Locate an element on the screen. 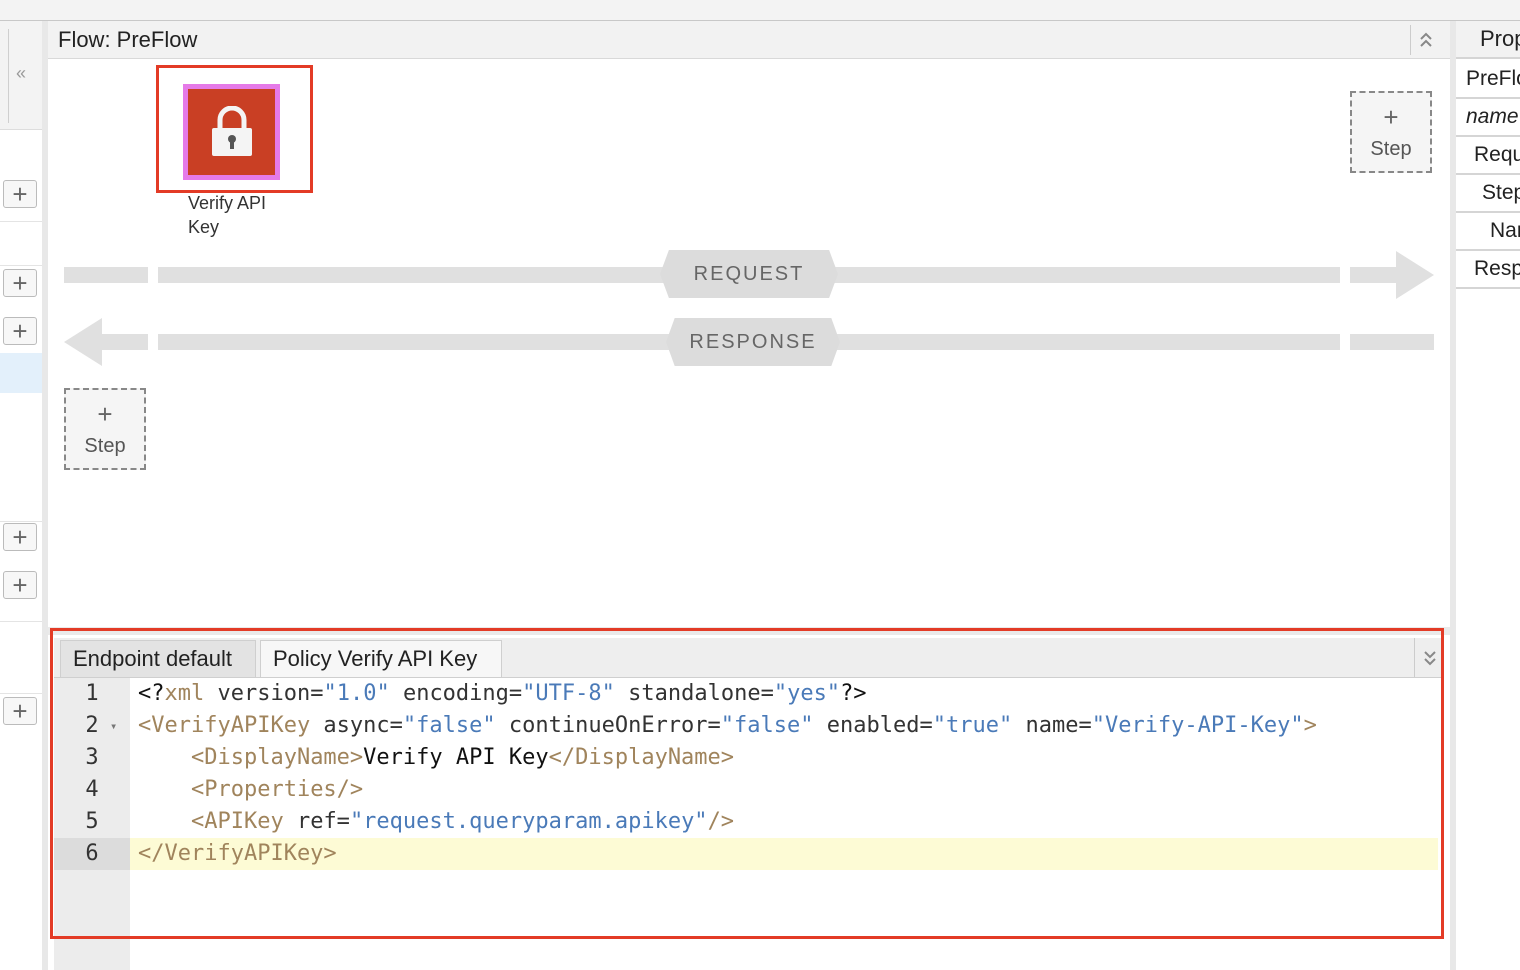 Image resolution: width=1520 pixels, height=970 pixels. property-row: Requ is located at coordinates (1488, 156).